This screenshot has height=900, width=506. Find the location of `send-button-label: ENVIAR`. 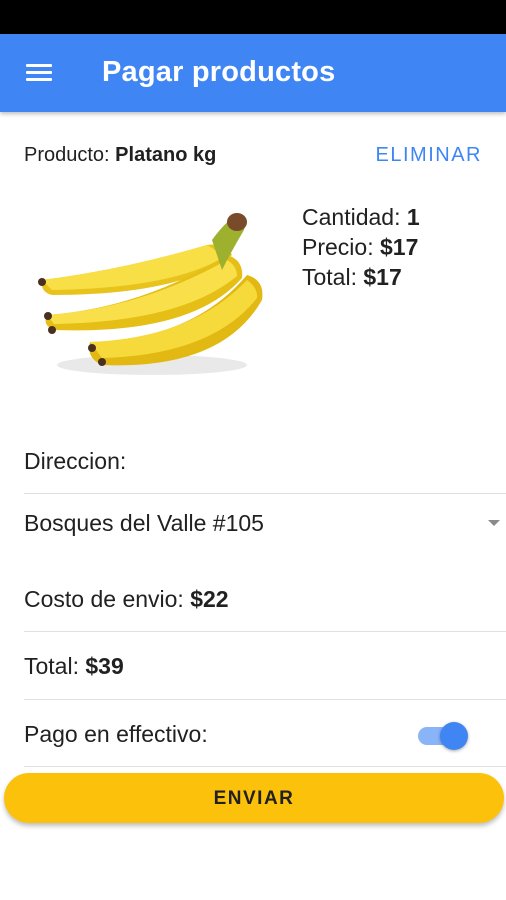

send-button-label: ENVIAR is located at coordinates (254, 798).